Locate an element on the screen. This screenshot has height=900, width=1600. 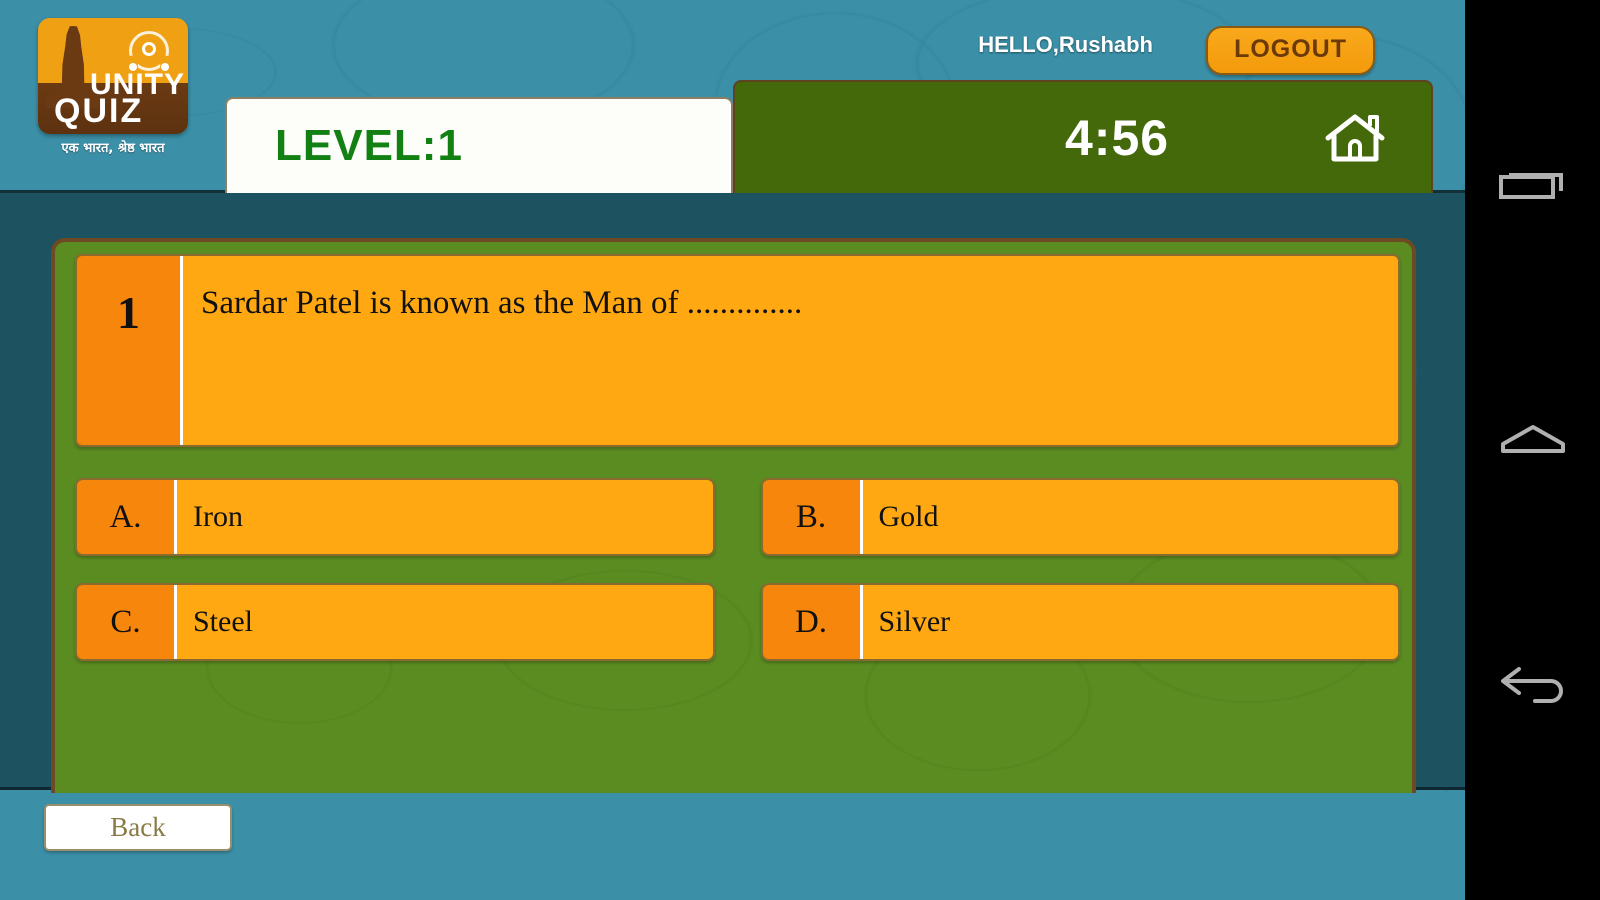
app-logo: UNITY QUIZ एक भारत, श्रेष्ठ भारत is located at coordinates (113, 91).